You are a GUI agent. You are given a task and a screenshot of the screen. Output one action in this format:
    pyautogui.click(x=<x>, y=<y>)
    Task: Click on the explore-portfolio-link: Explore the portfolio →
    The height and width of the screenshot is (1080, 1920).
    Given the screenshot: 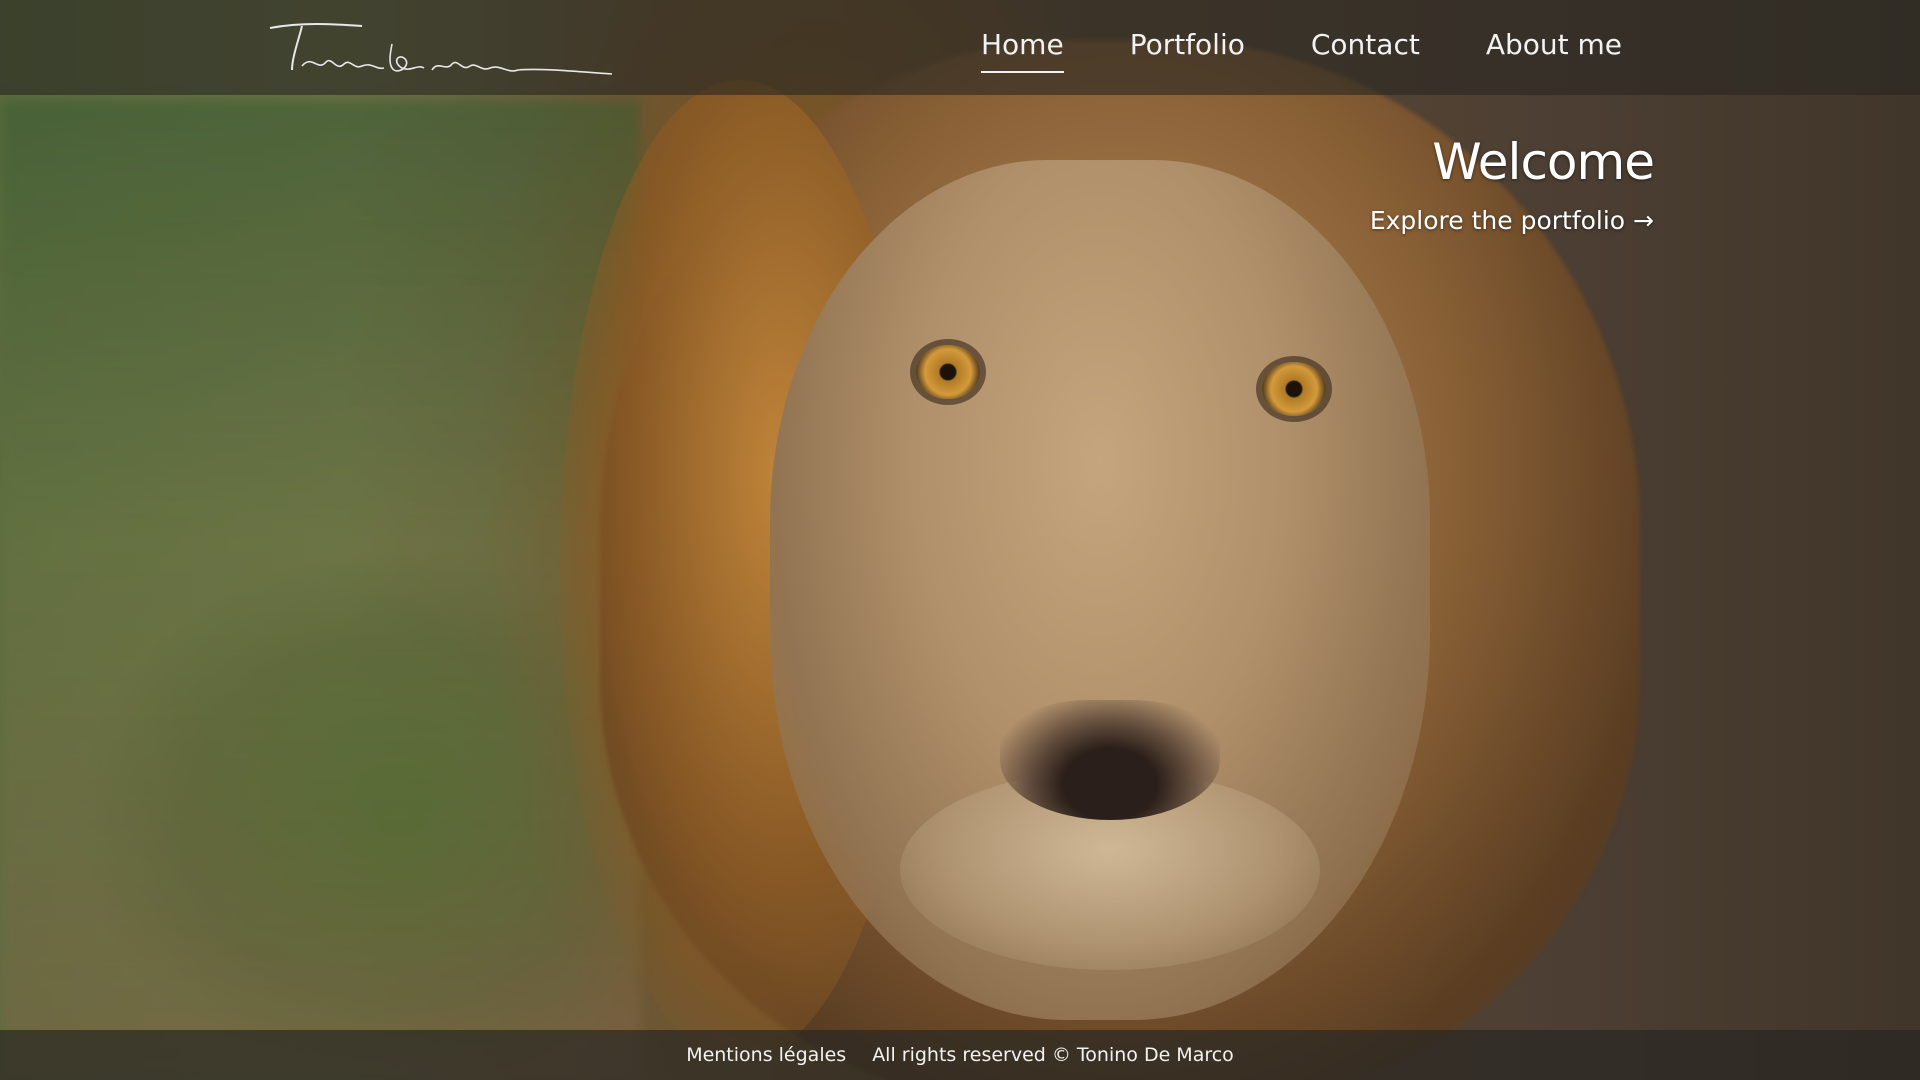 What is the action you would take?
    pyautogui.click(x=1512, y=220)
    